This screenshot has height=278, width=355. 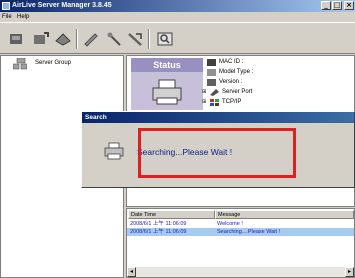 I want to click on tree-item-server-group: Server Group, so click(x=53, y=63).